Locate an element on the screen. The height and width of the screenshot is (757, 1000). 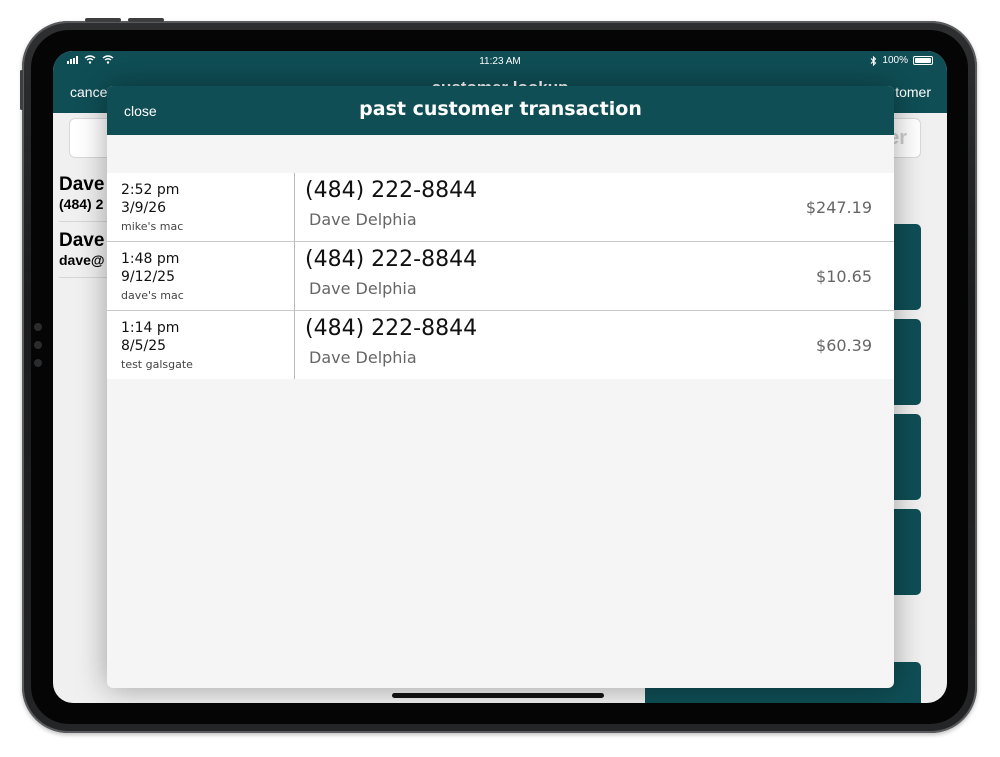
status-time: 11:23 AM is located at coordinates (500, 61).